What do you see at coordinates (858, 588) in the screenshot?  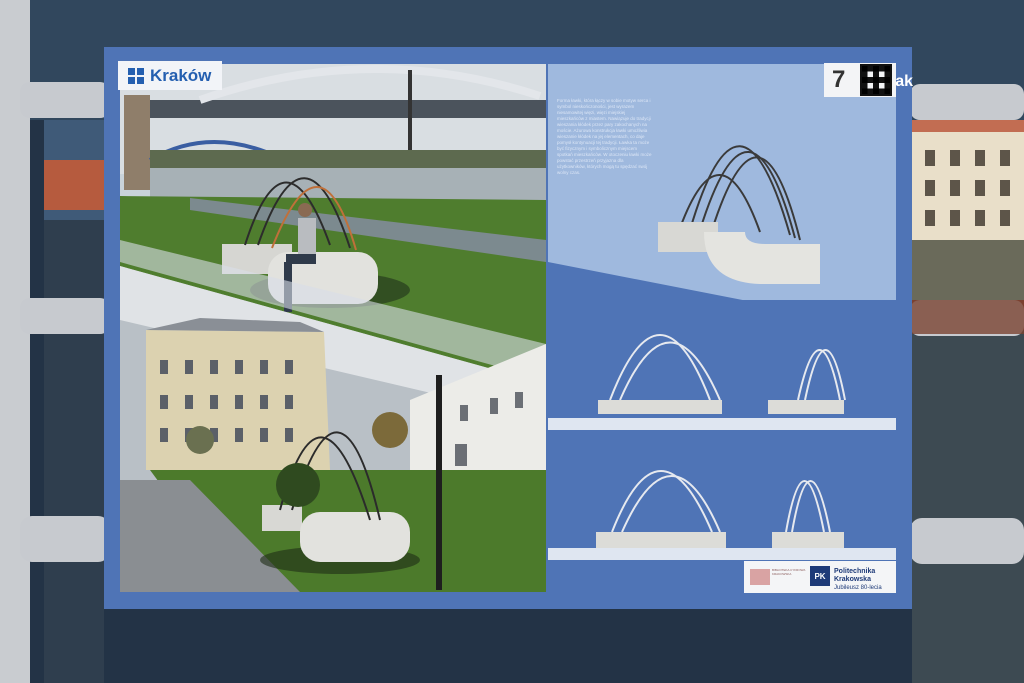 I see `pk-line-3: Jubileusz 80-lecia` at bounding box center [858, 588].